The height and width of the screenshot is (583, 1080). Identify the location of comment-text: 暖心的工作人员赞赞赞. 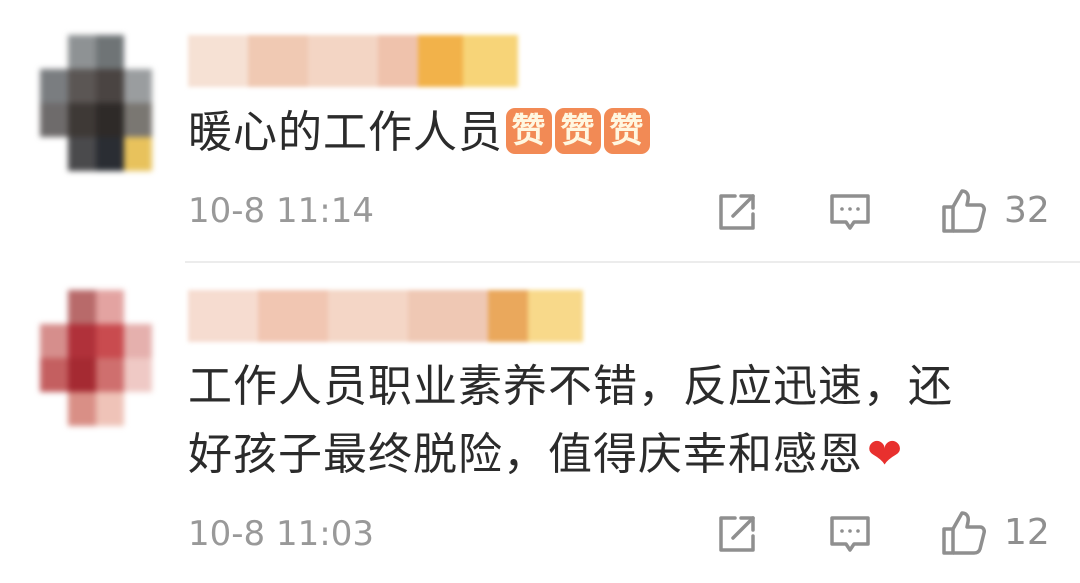
(419, 133).